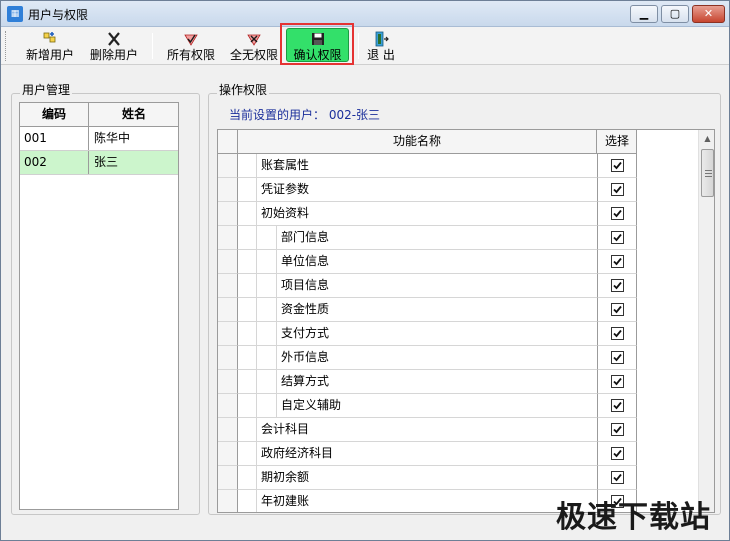  Describe the element at coordinates (427, 286) in the screenshot. I see `permission-row: 项目信息` at that location.